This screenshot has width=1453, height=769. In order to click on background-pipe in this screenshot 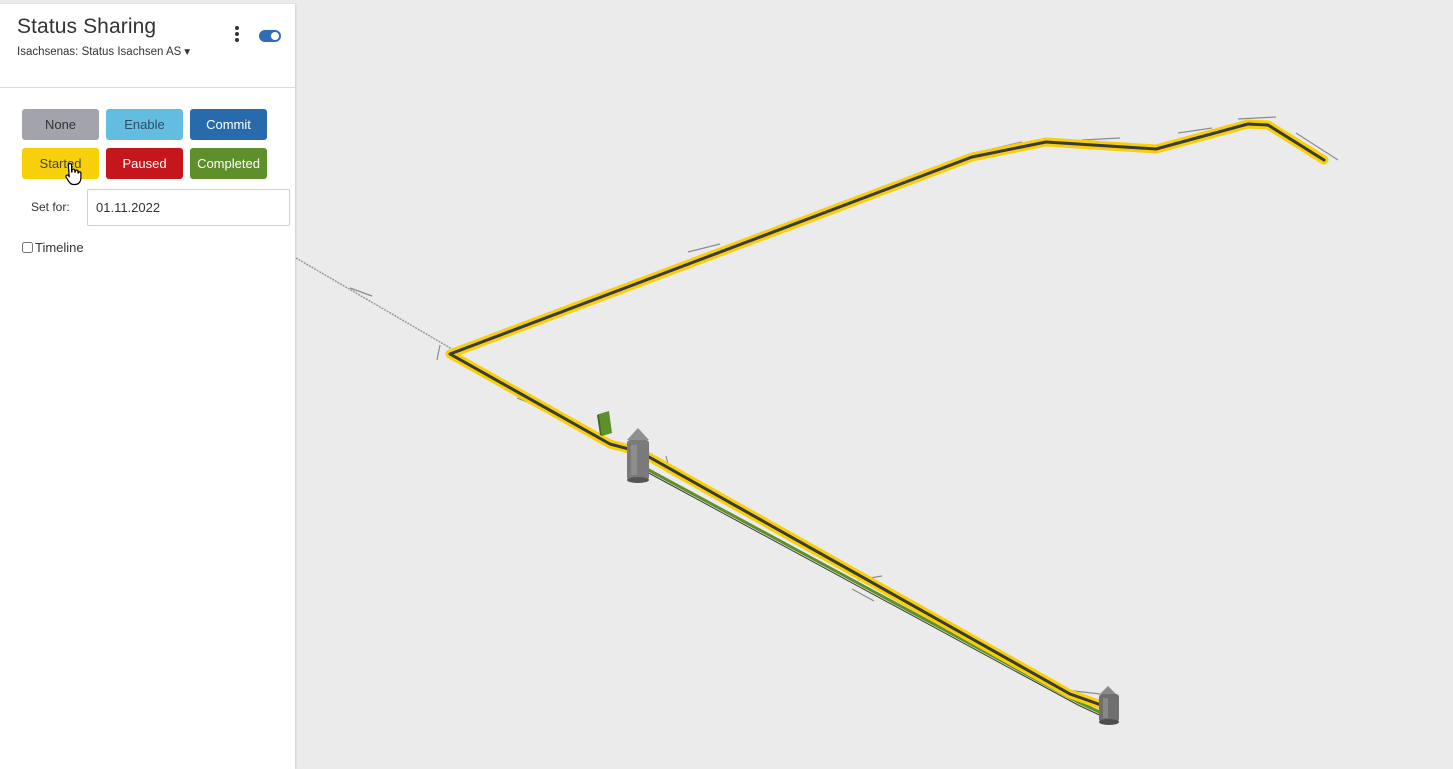, I will do `click(374, 303)`.